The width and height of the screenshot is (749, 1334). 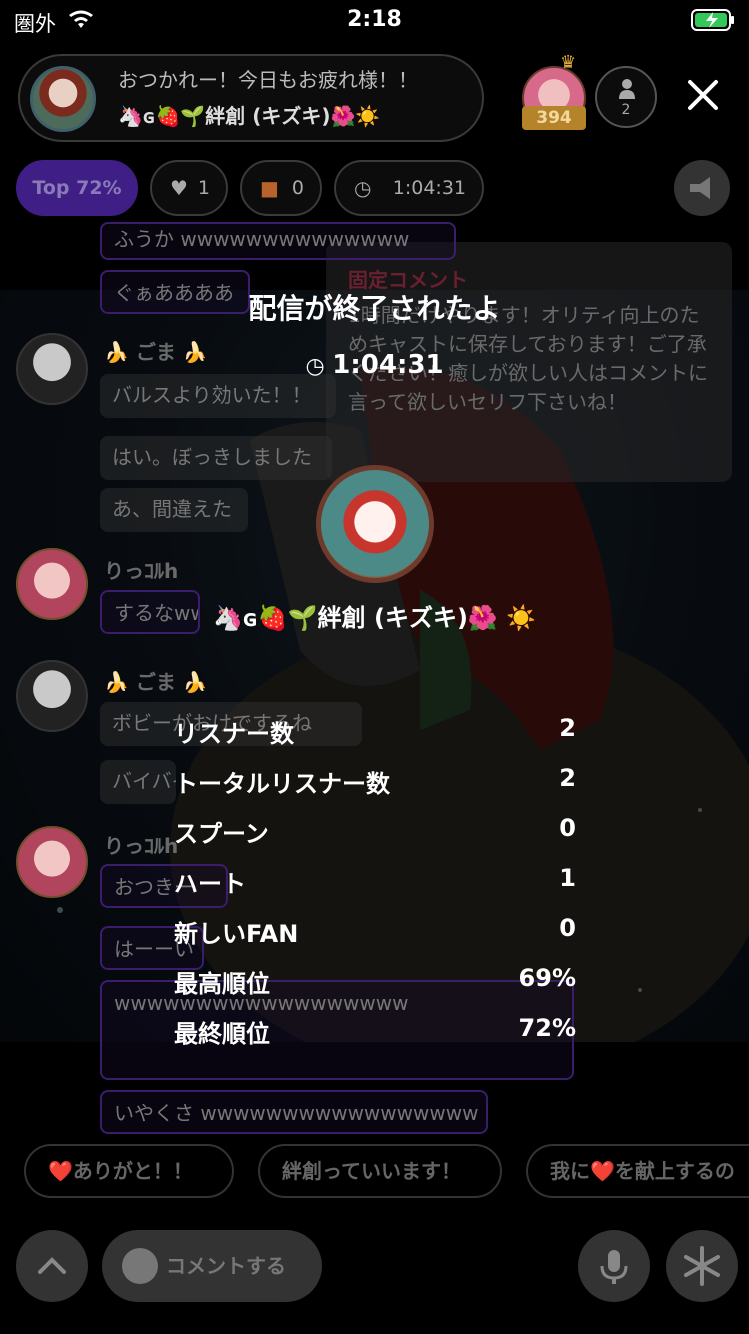 I want to click on broadcast-ended-title: 配信が終了されたよ, so click(x=374, y=308).